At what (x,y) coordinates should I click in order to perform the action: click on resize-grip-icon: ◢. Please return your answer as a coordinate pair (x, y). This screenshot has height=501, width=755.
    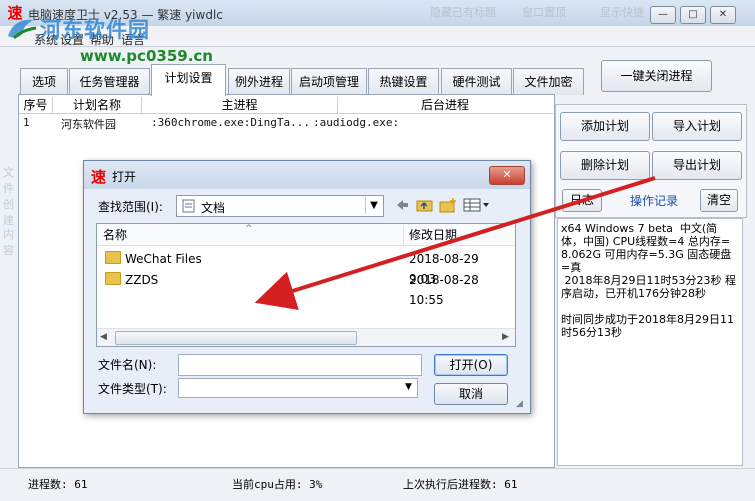
    Looking at the image, I should click on (519, 404).